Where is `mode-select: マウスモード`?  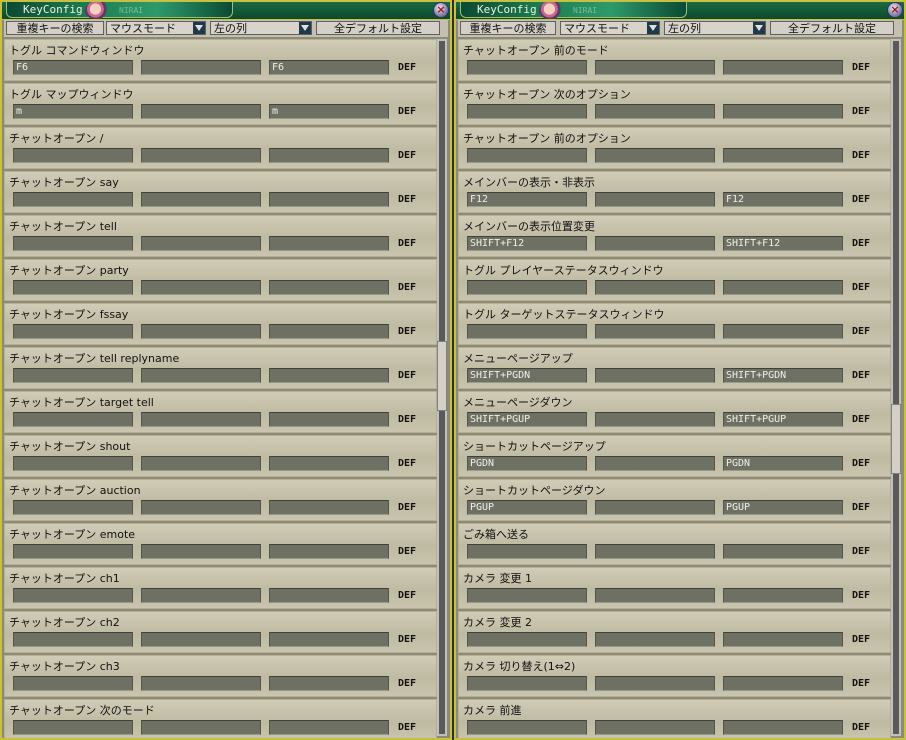 mode-select: マウスモード is located at coordinates (156, 28).